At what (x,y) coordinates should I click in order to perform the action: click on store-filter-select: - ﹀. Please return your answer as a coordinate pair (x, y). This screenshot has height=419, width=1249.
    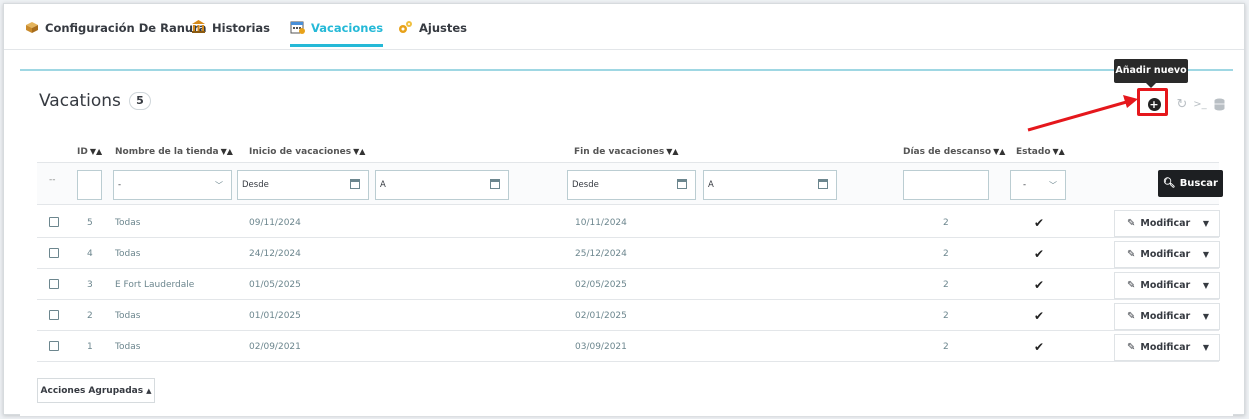
    Looking at the image, I should click on (172, 185).